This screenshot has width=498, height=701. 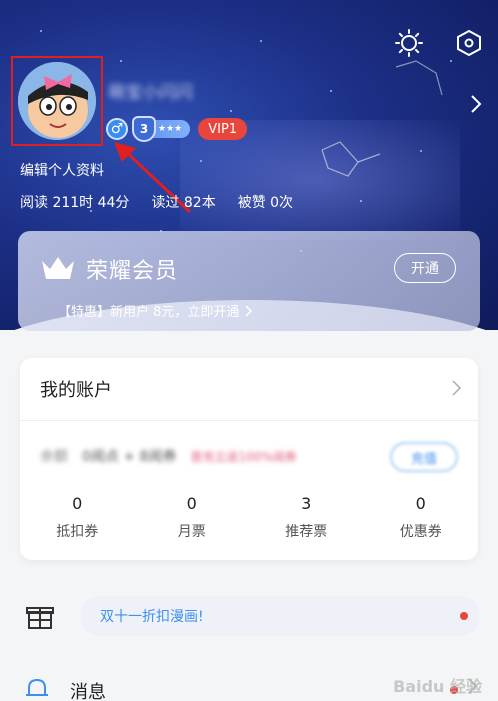 What do you see at coordinates (129, 457) in the screenshot?
I see `balance-value: 0阅点 + 8阅券` at bounding box center [129, 457].